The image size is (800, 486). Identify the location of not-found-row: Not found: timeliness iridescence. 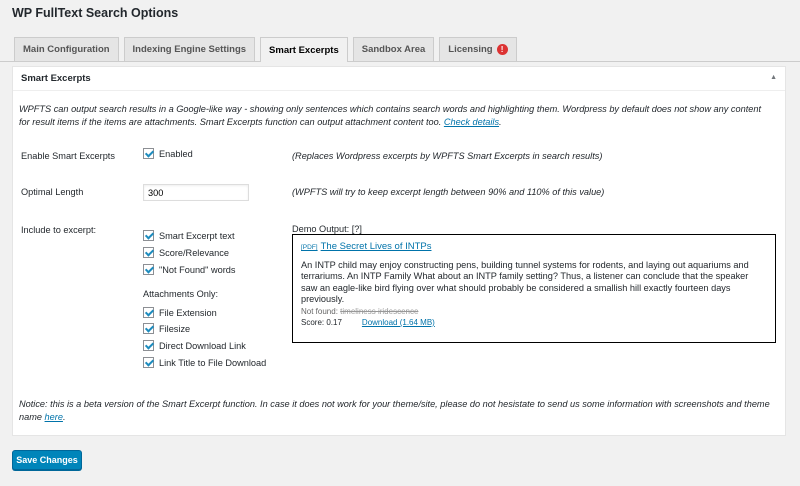
(360, 311).